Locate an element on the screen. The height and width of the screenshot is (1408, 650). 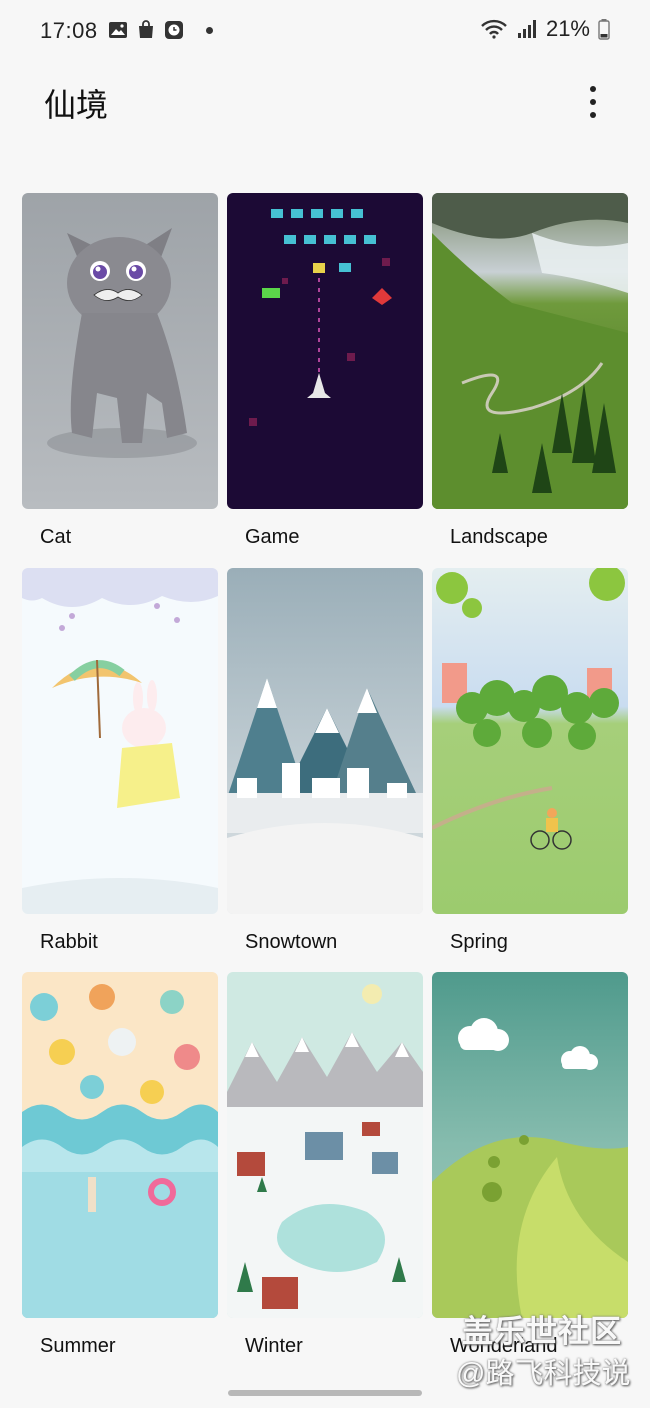
theme-label-rabbit: Rabbit is located at coordinates (69, 942).